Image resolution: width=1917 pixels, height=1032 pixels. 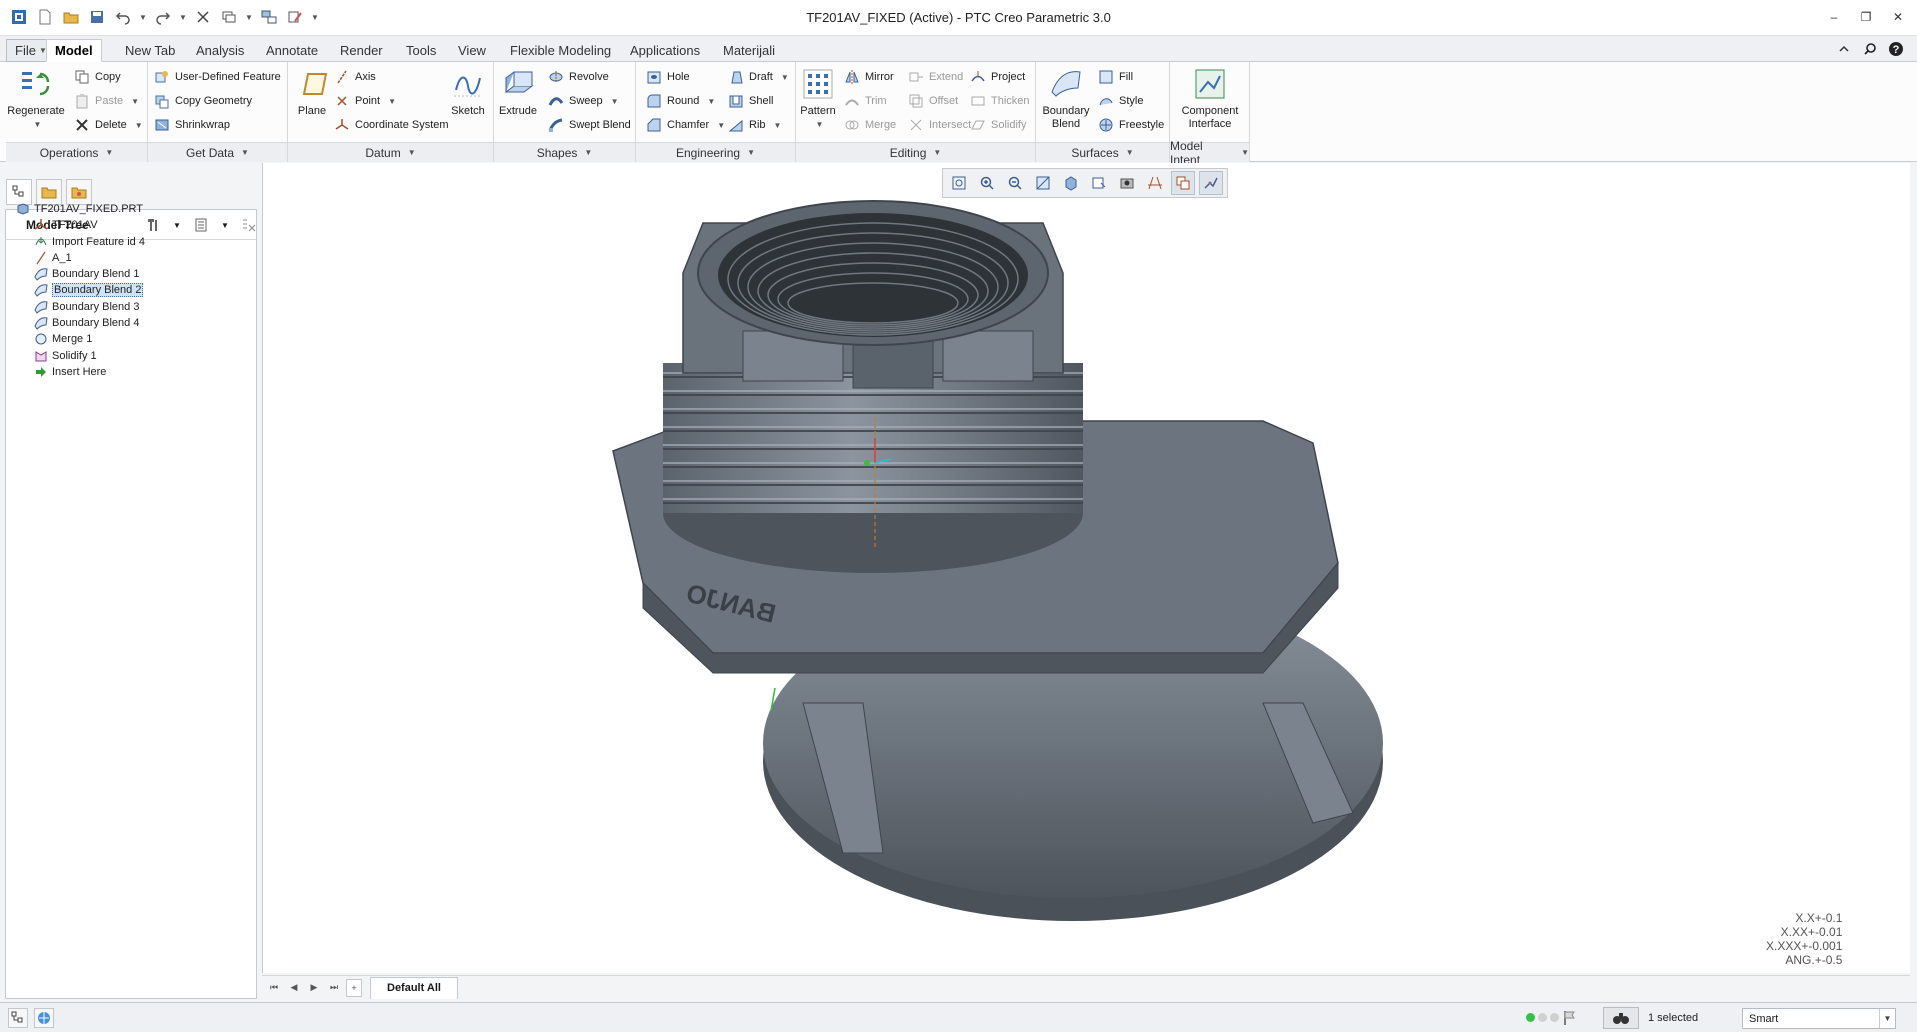 I want to click on layer-tab-default-all: Default All, so click(x=414, y=987).